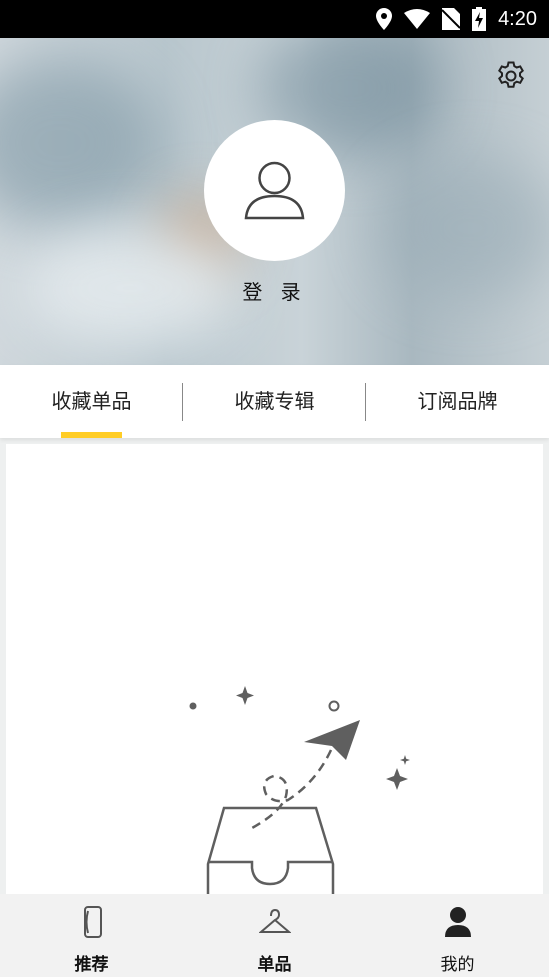 The image size is (549, 977). Describe the element at coordinates (91, 435) in the screenshot. I see `active-tab-indicator` at that location.